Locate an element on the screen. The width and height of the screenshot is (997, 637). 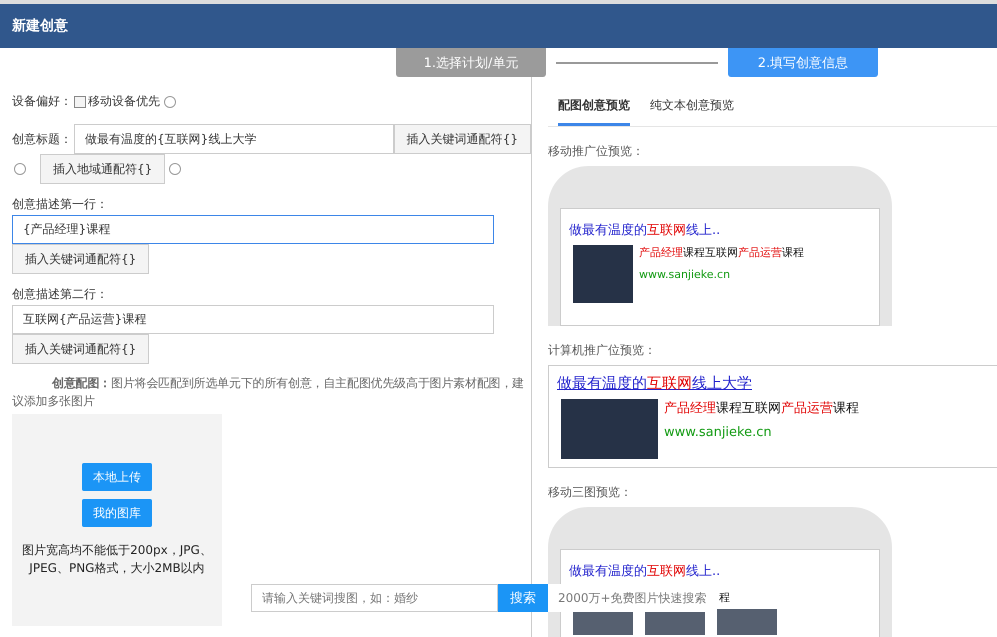
image-search-field: 请输入关键词搜图，如：婚纱 is located at coordinates (374, 598).